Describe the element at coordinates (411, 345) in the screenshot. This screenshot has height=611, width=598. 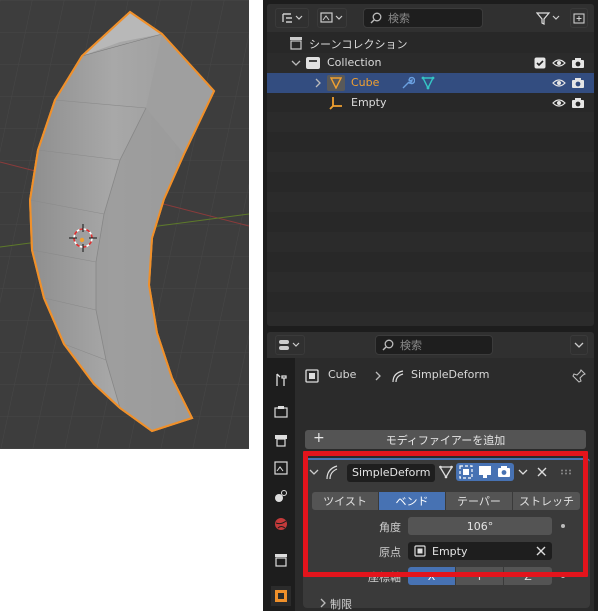
I see `properties-search-placeholder: 検索` at that location.